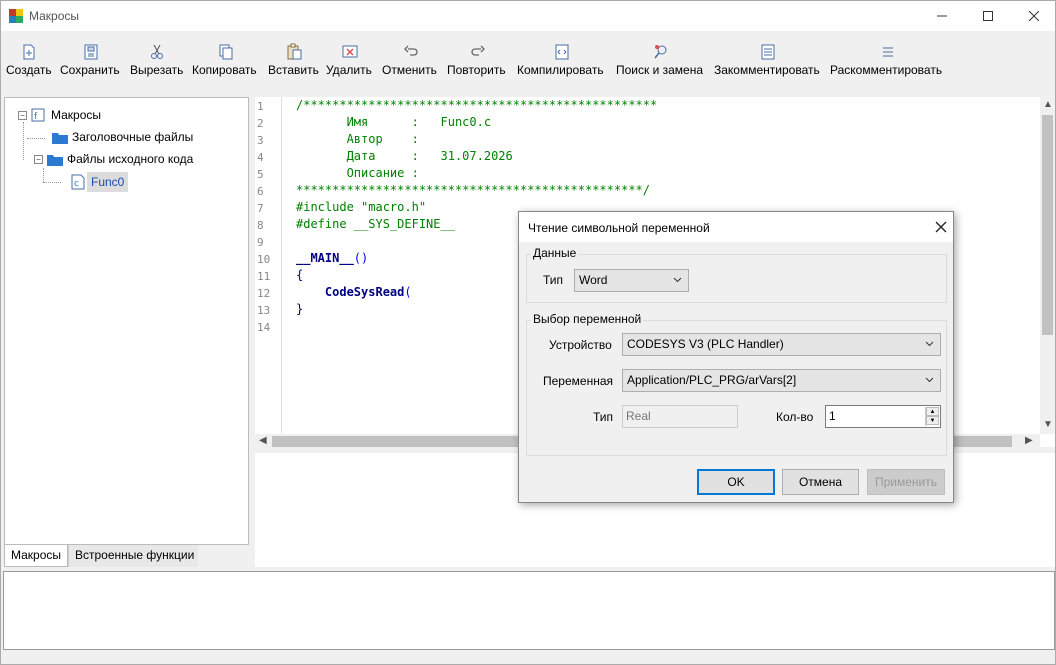  Describe the element at coordinates (375, 224) in the screenshot. I see `code-line: #define __SYS_DEFINE__` at that location.